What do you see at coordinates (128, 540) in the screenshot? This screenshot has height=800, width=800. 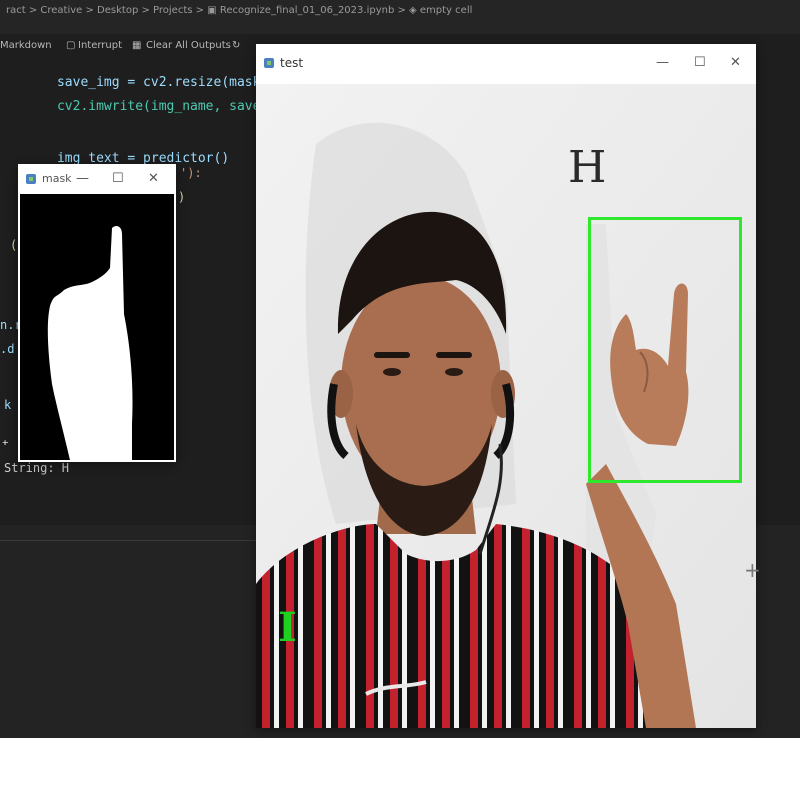 I see `divider` at bounding box center [128, 540].